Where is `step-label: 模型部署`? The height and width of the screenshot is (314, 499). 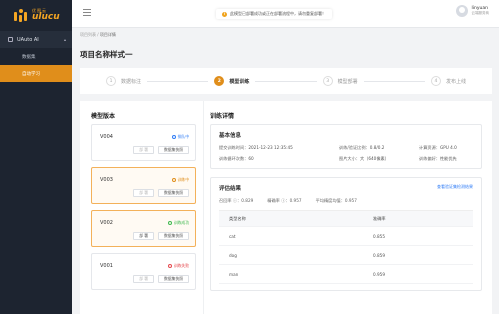 step-label: 模型部署 is located at coordinates (347, 81).